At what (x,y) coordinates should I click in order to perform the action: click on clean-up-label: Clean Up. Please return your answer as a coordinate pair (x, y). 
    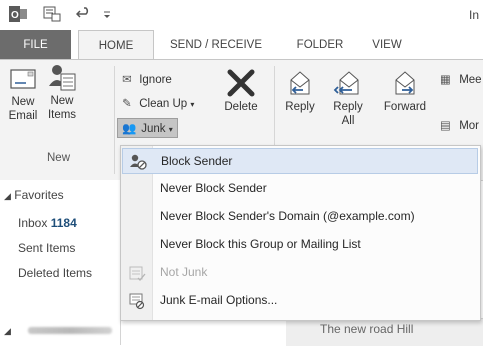
    Looking at the image, I should click on (163, 104).